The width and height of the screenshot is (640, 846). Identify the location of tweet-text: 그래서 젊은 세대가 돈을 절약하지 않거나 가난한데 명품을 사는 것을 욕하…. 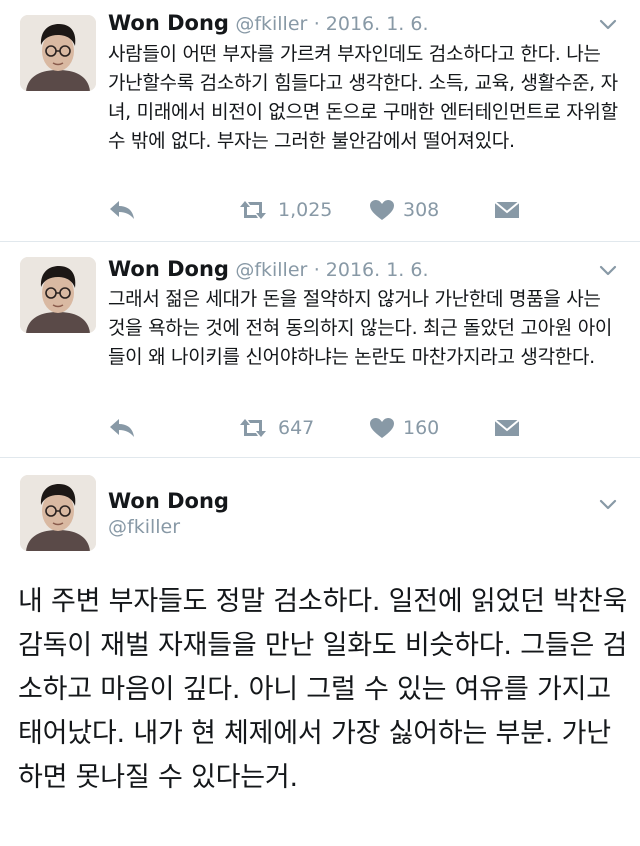
(360, 328).